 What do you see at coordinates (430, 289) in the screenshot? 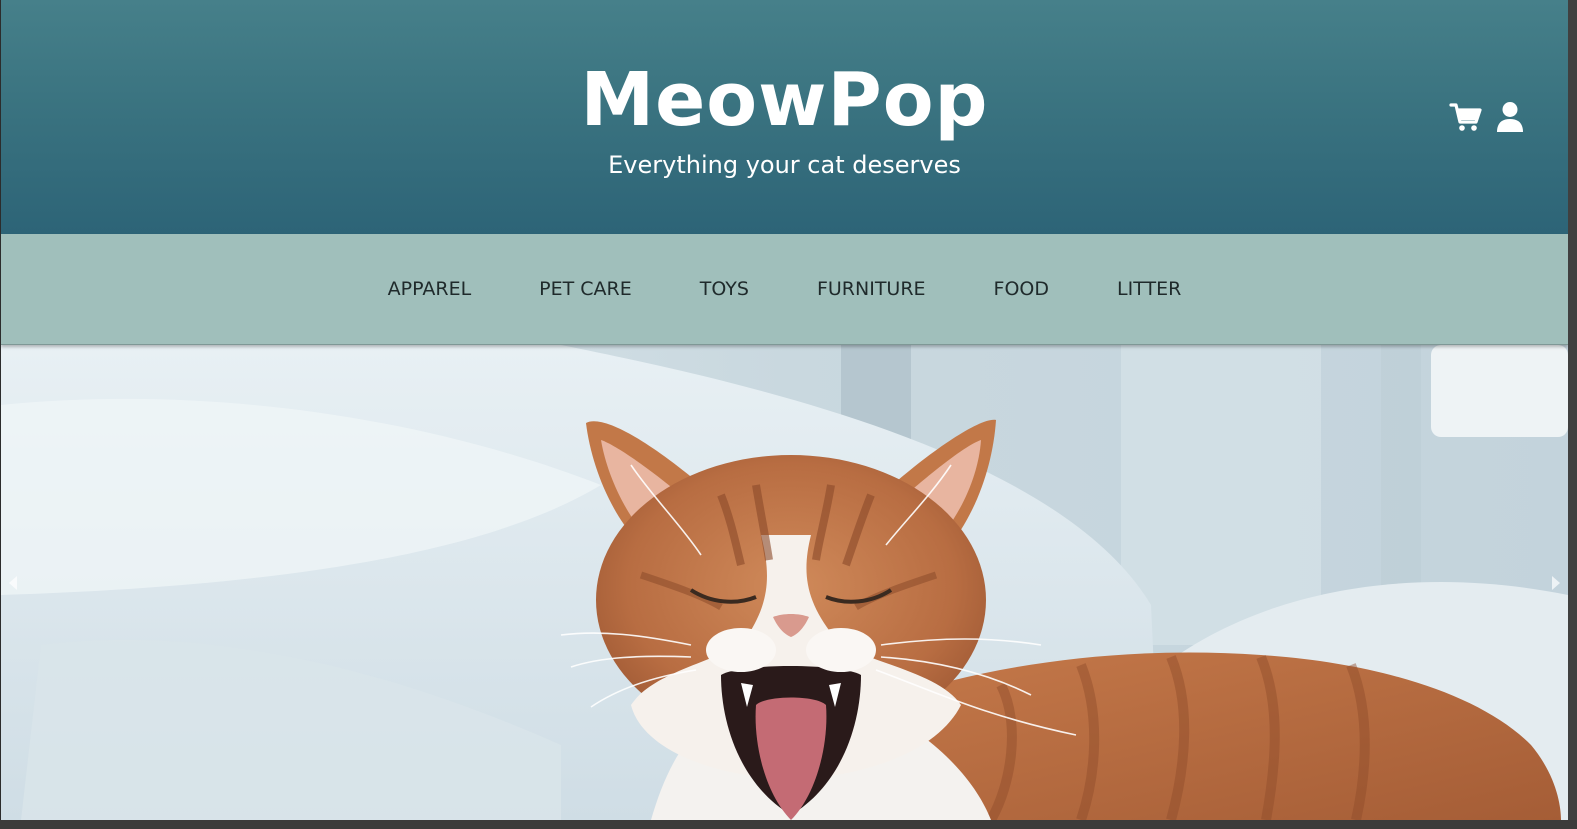
I see `nav-item-apparel: APPAREL` at bounding box center [430, 289].